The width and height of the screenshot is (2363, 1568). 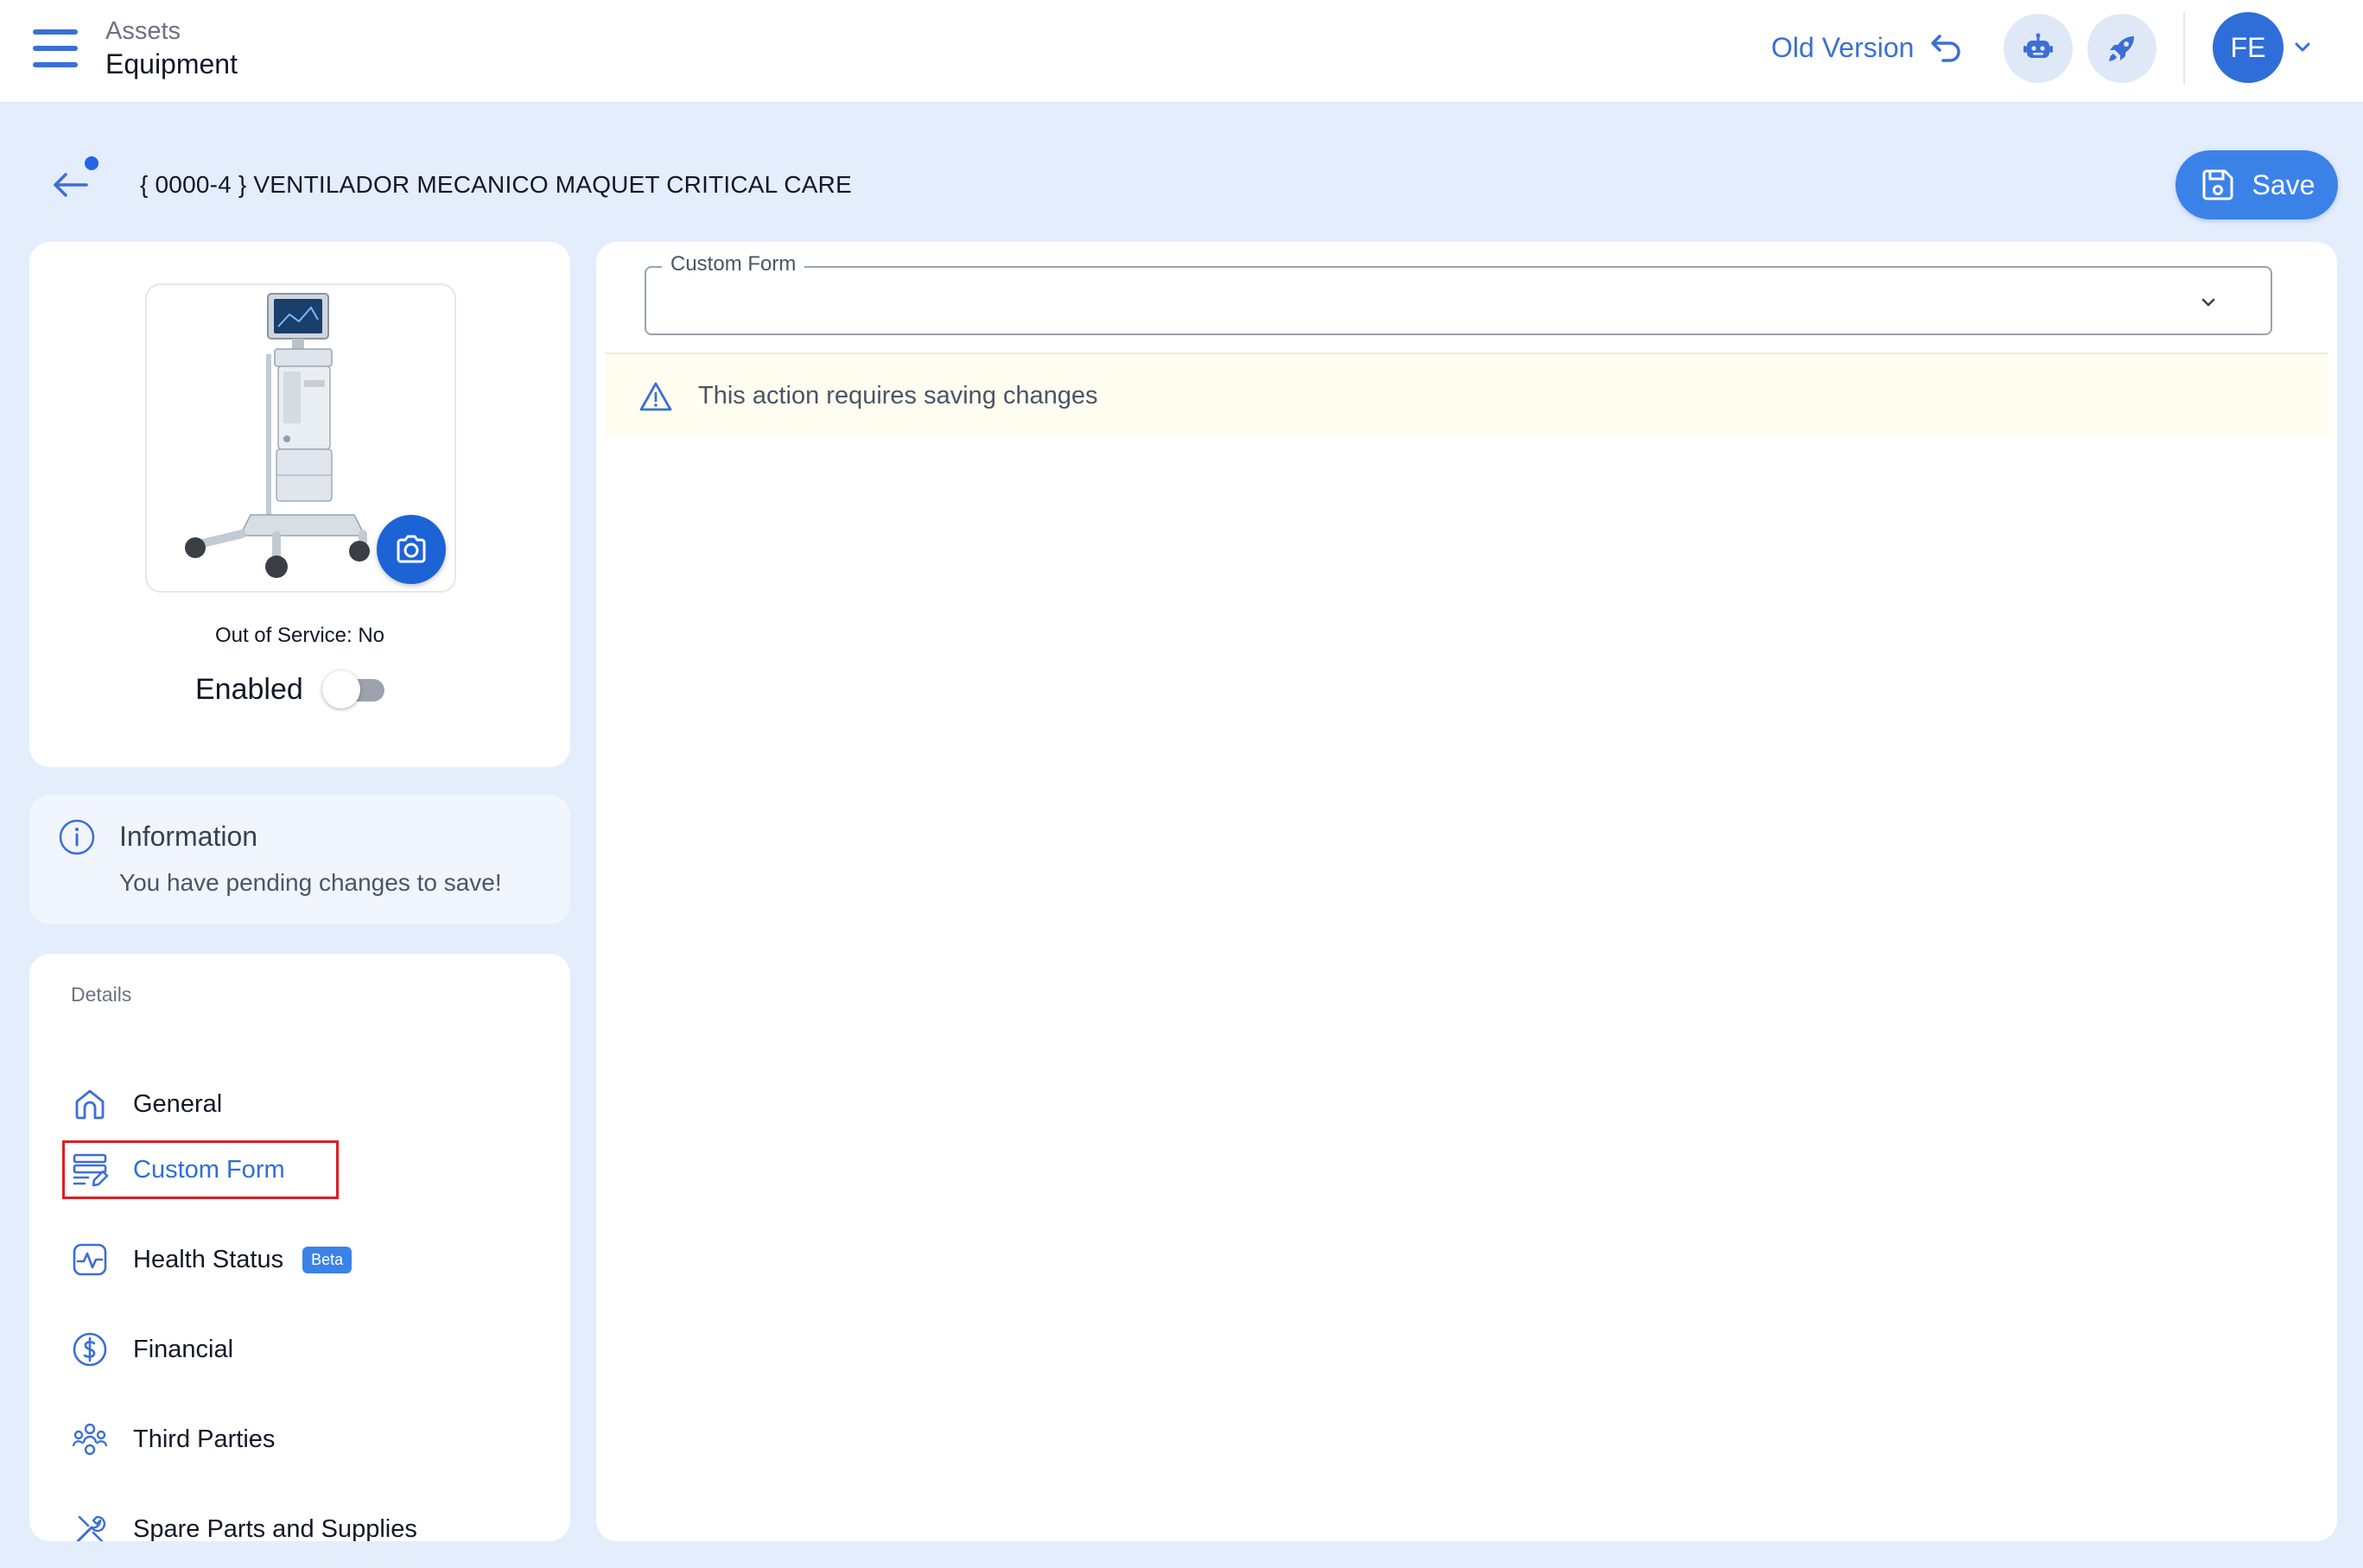 I want to click on enabled-row: Enabled, so click(x=290, y=689).